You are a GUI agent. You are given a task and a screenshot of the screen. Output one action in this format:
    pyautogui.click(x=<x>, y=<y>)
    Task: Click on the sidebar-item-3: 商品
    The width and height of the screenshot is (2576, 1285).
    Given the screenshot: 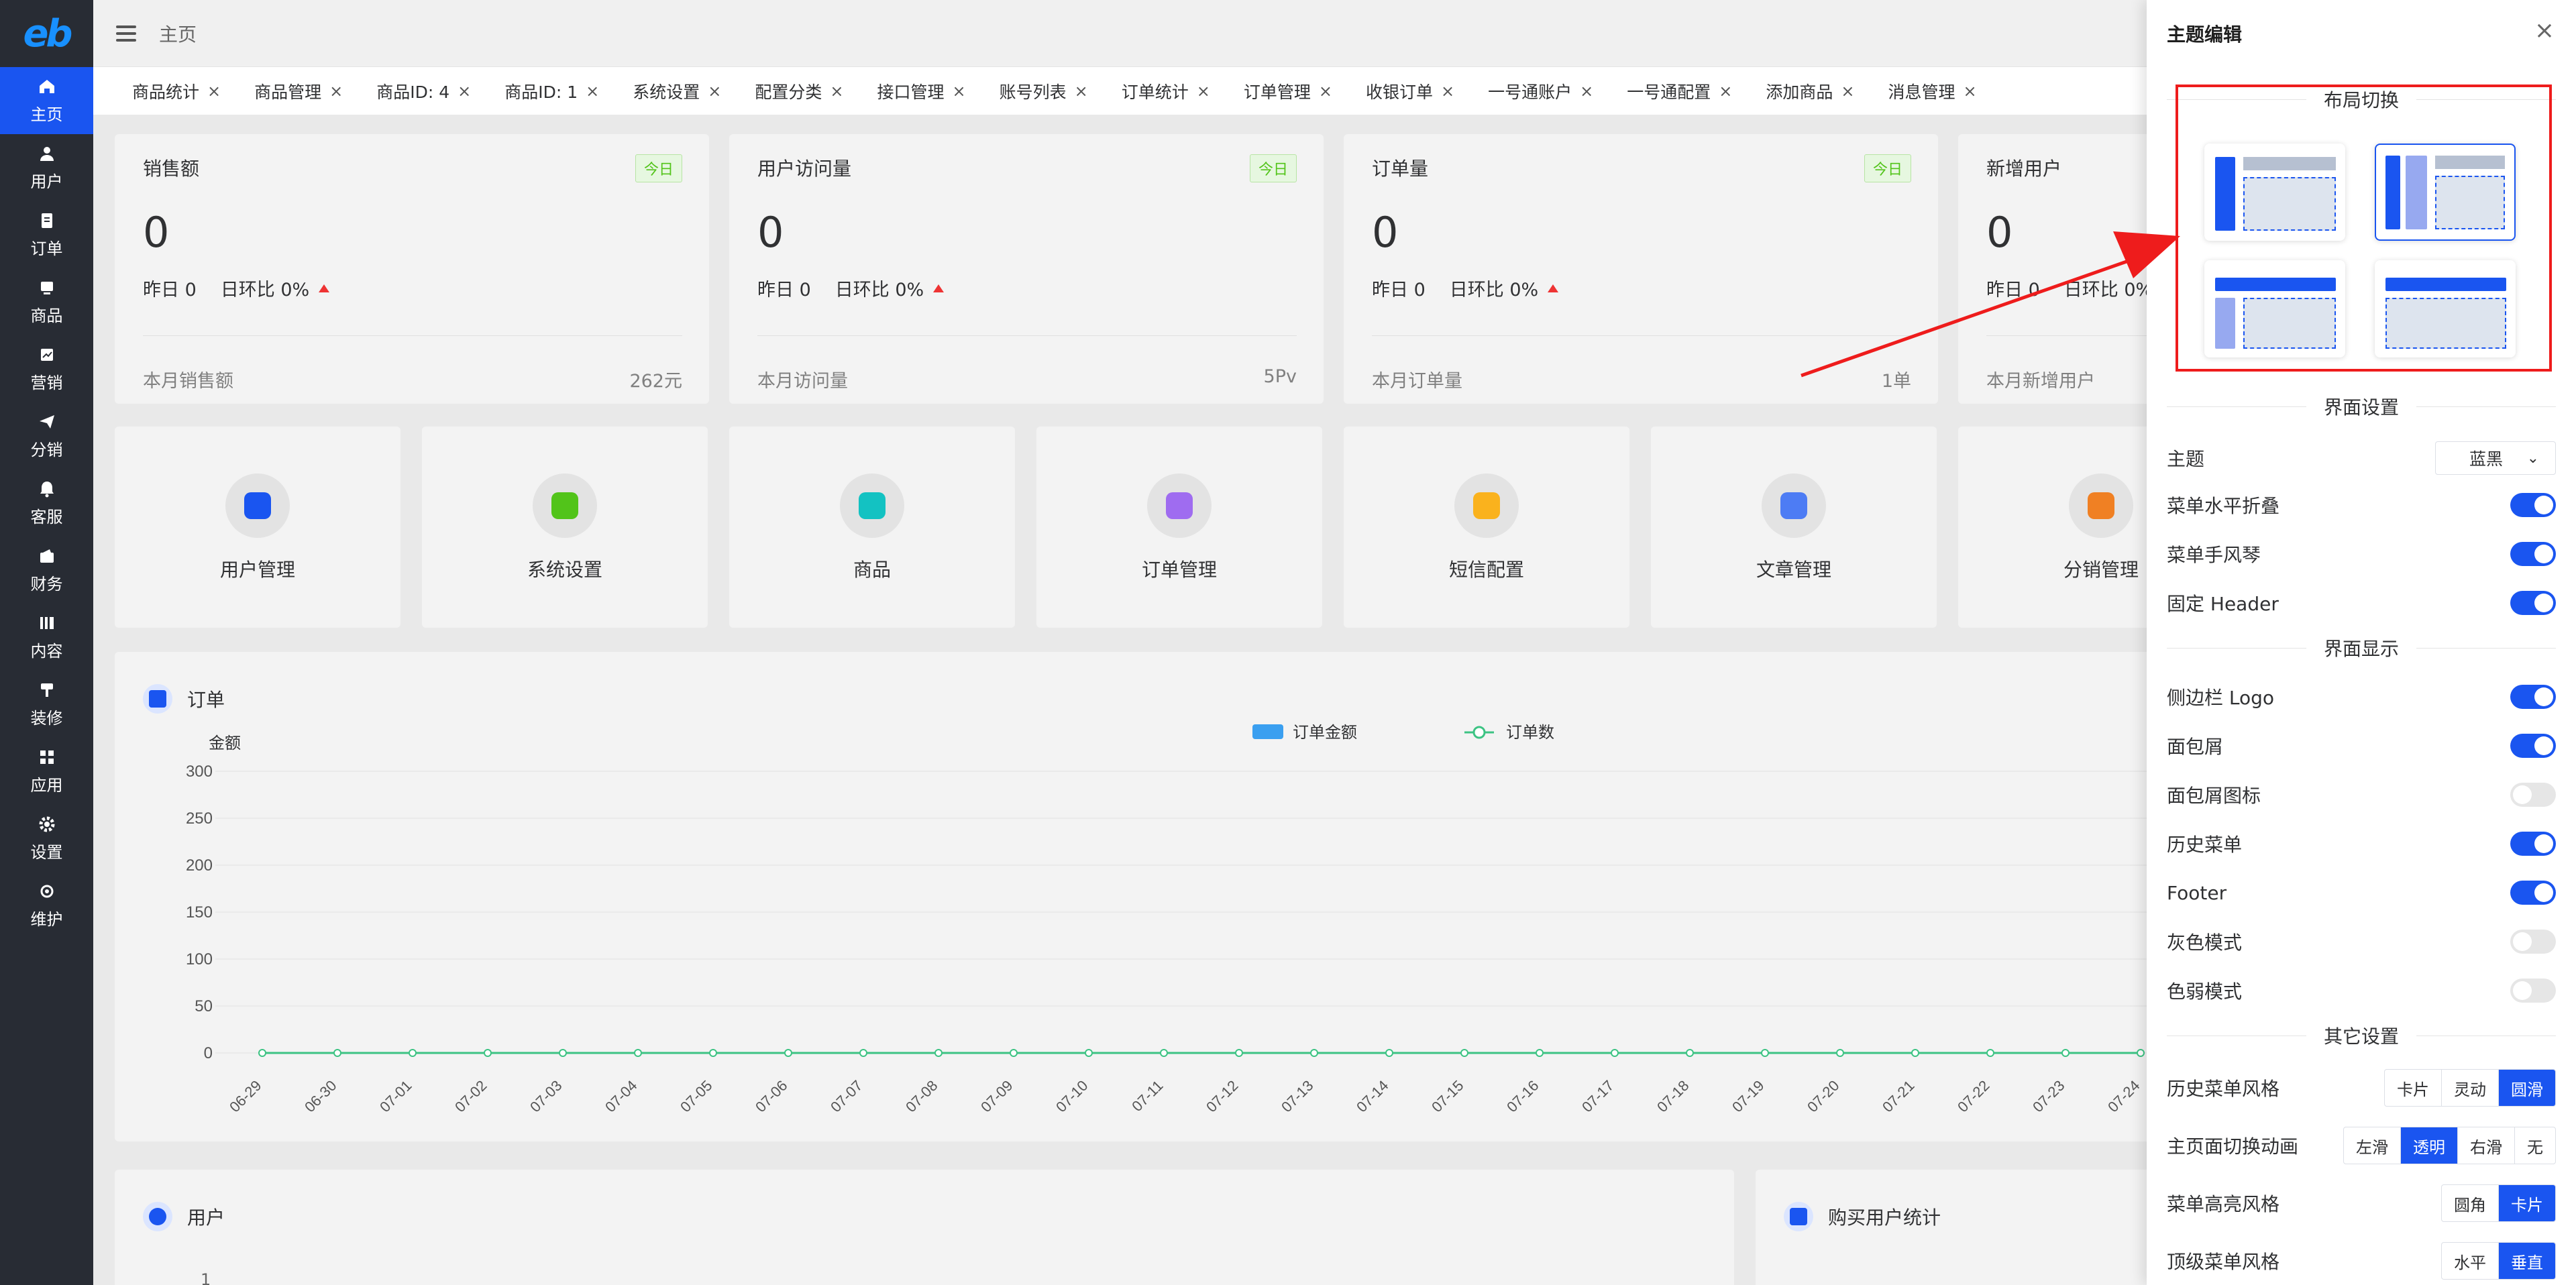 What is the action you would take?
    pyautogui.click(x=46, y=301)
    